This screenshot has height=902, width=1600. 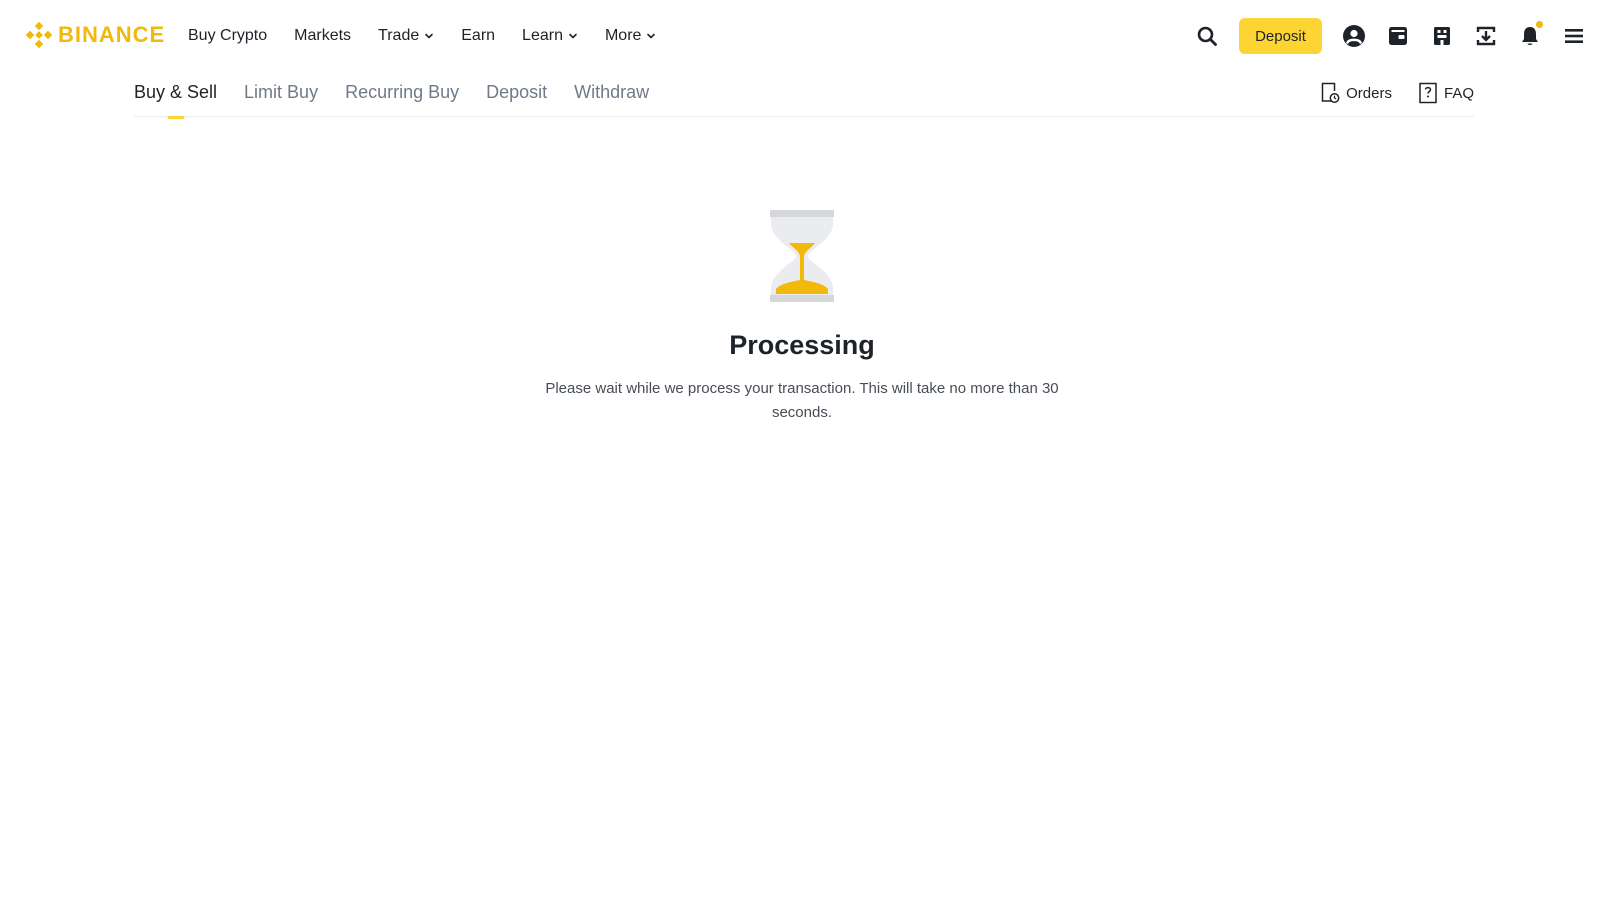 I want to click on bell-icon, so click(x=1530, y=36).